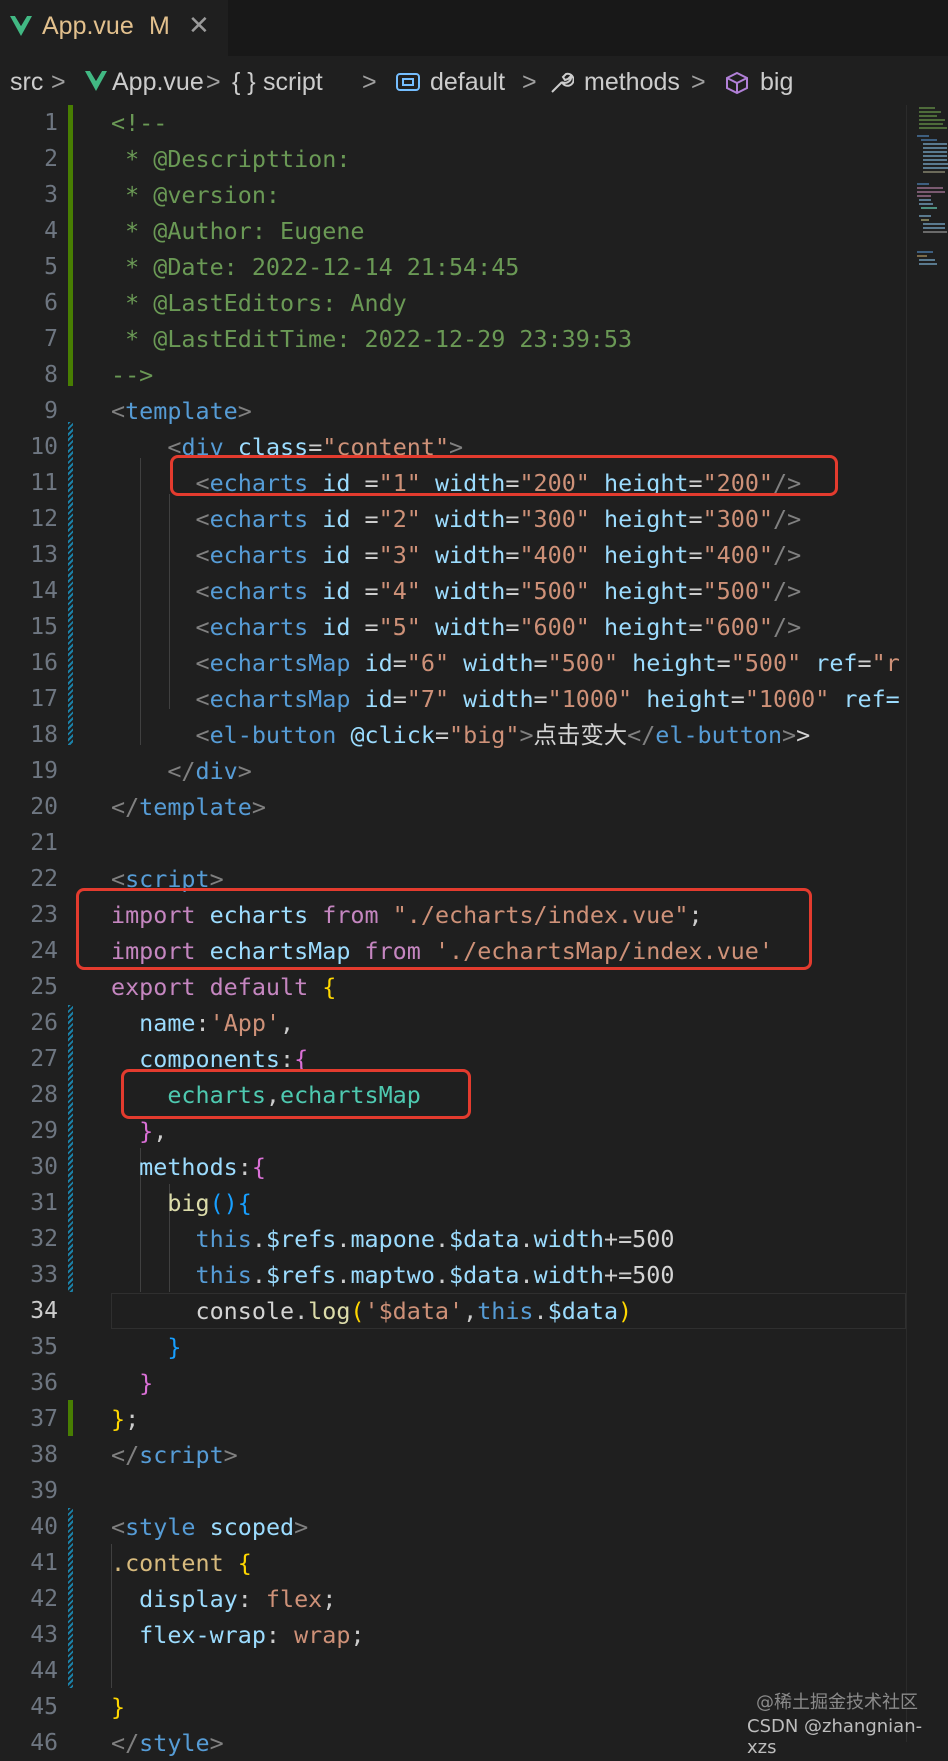 Image resolution: width=948 pixels, height=1761 pixels. I want to click on line-number: 37, so click(44, 1419).